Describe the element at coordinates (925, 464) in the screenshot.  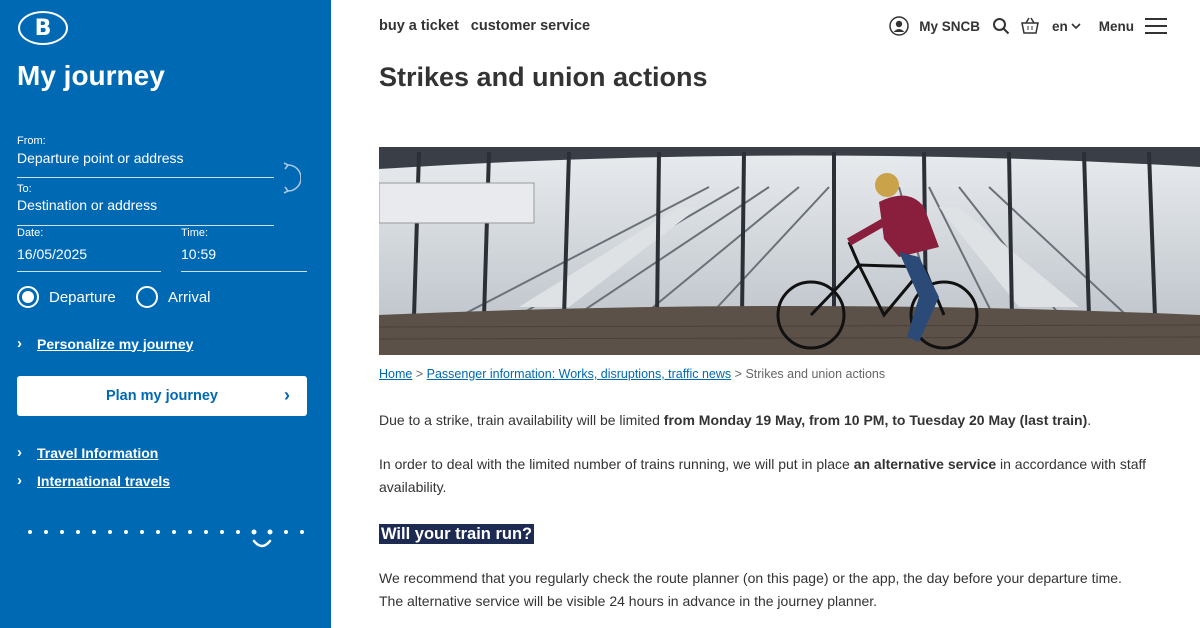
I see `p2-bold: an alternative service` at that location.